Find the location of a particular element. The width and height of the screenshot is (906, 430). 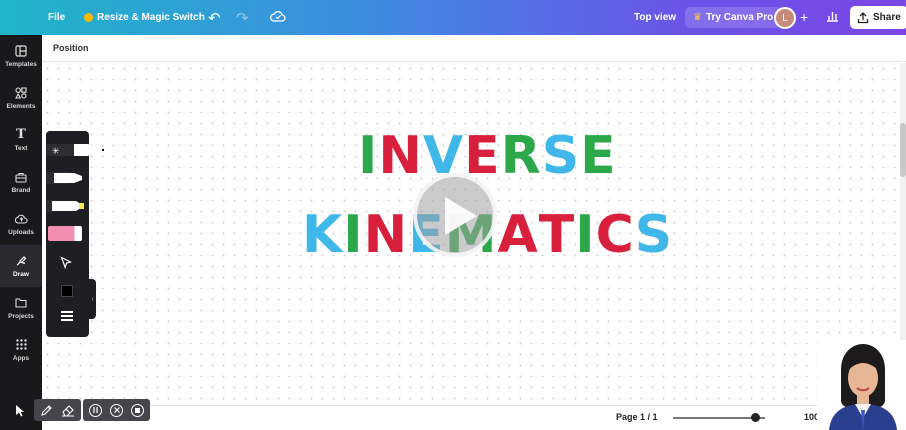

pen-tool-icon: ✳ is located at coordinates (75, 150).